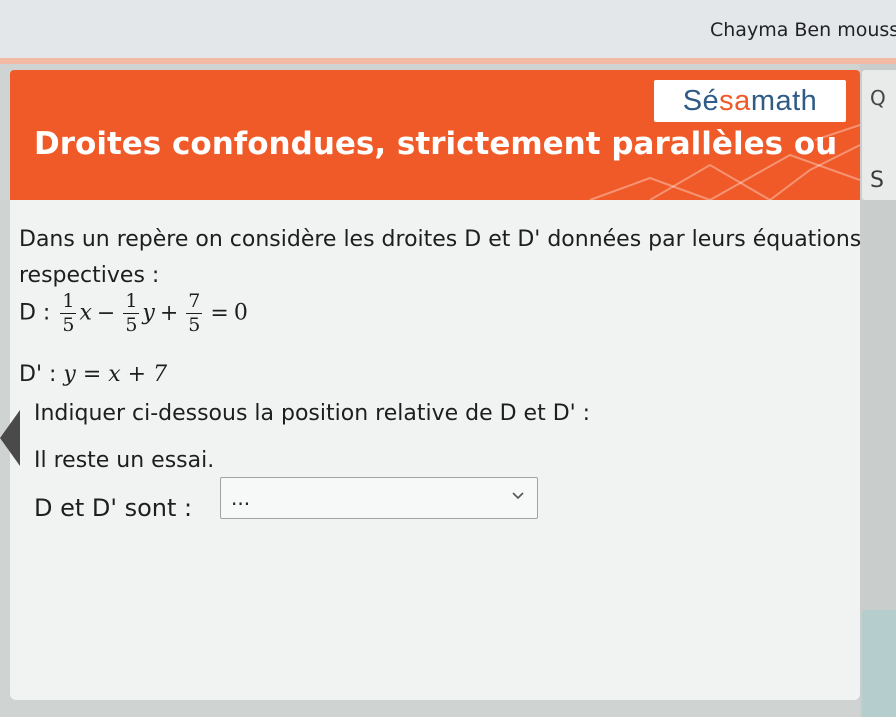 This screenshot has height=717, width=896. What do you see at coordinates (877, 180) in the screenshot?
I see `side-tab-letter-s: S` at bounding box center [877, 180].